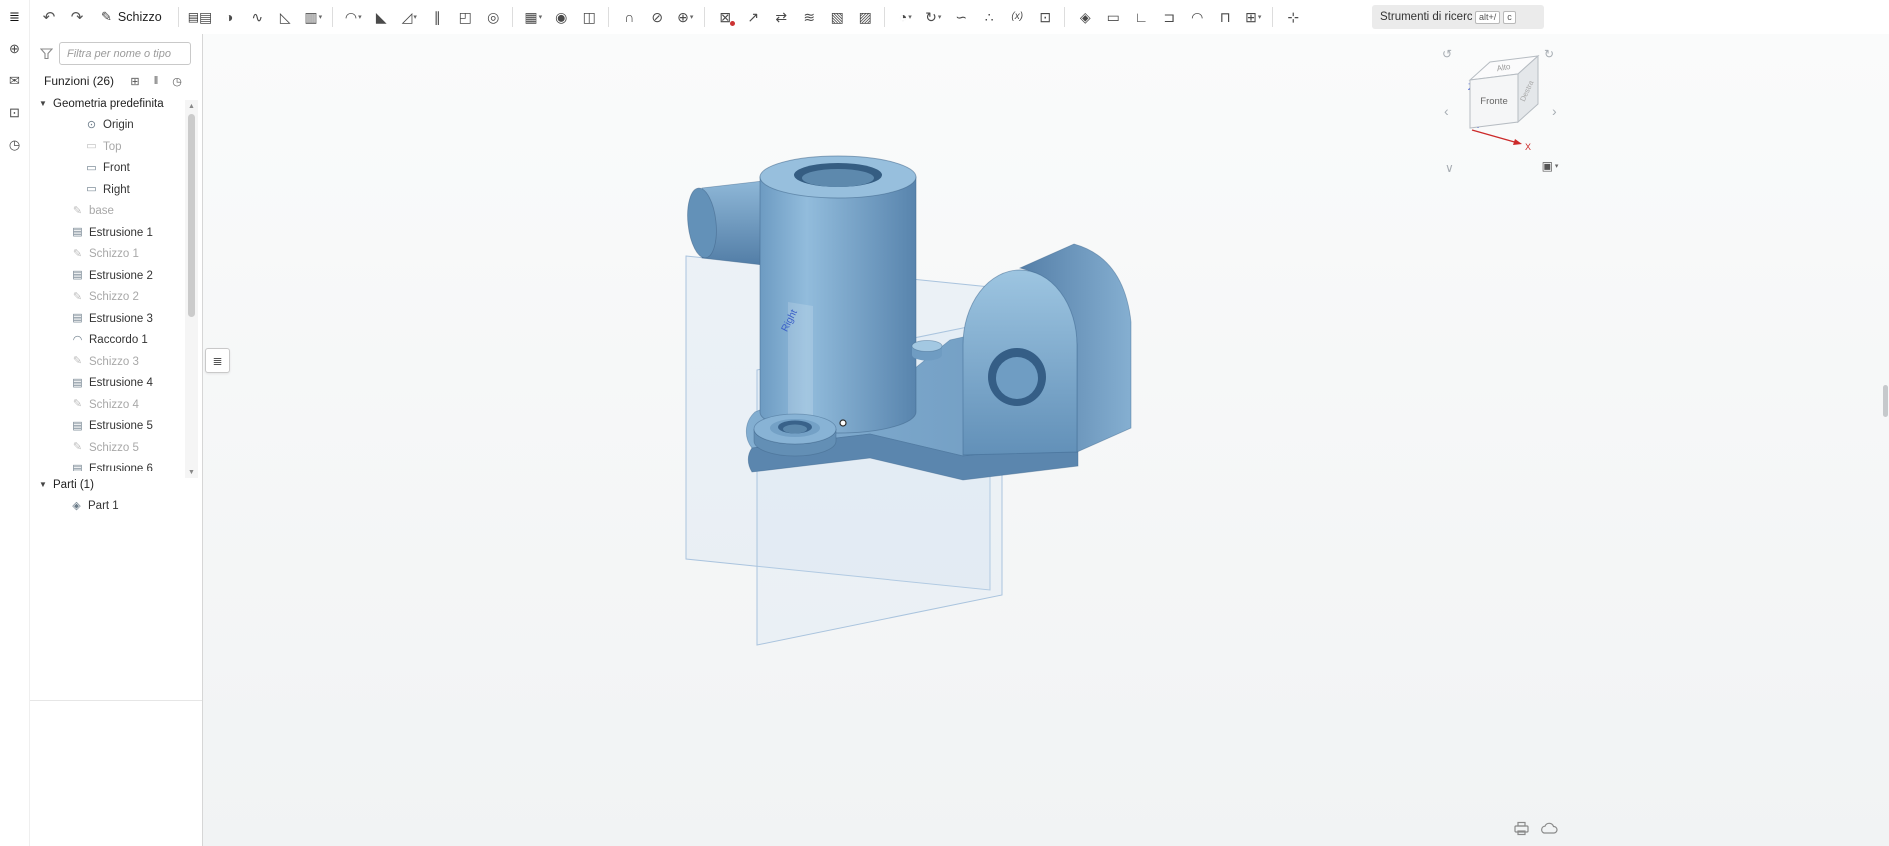 The height and width of the screenshot is (846, 1889). I want to click on rollback-history-icon: ◷, so click(177, 81).